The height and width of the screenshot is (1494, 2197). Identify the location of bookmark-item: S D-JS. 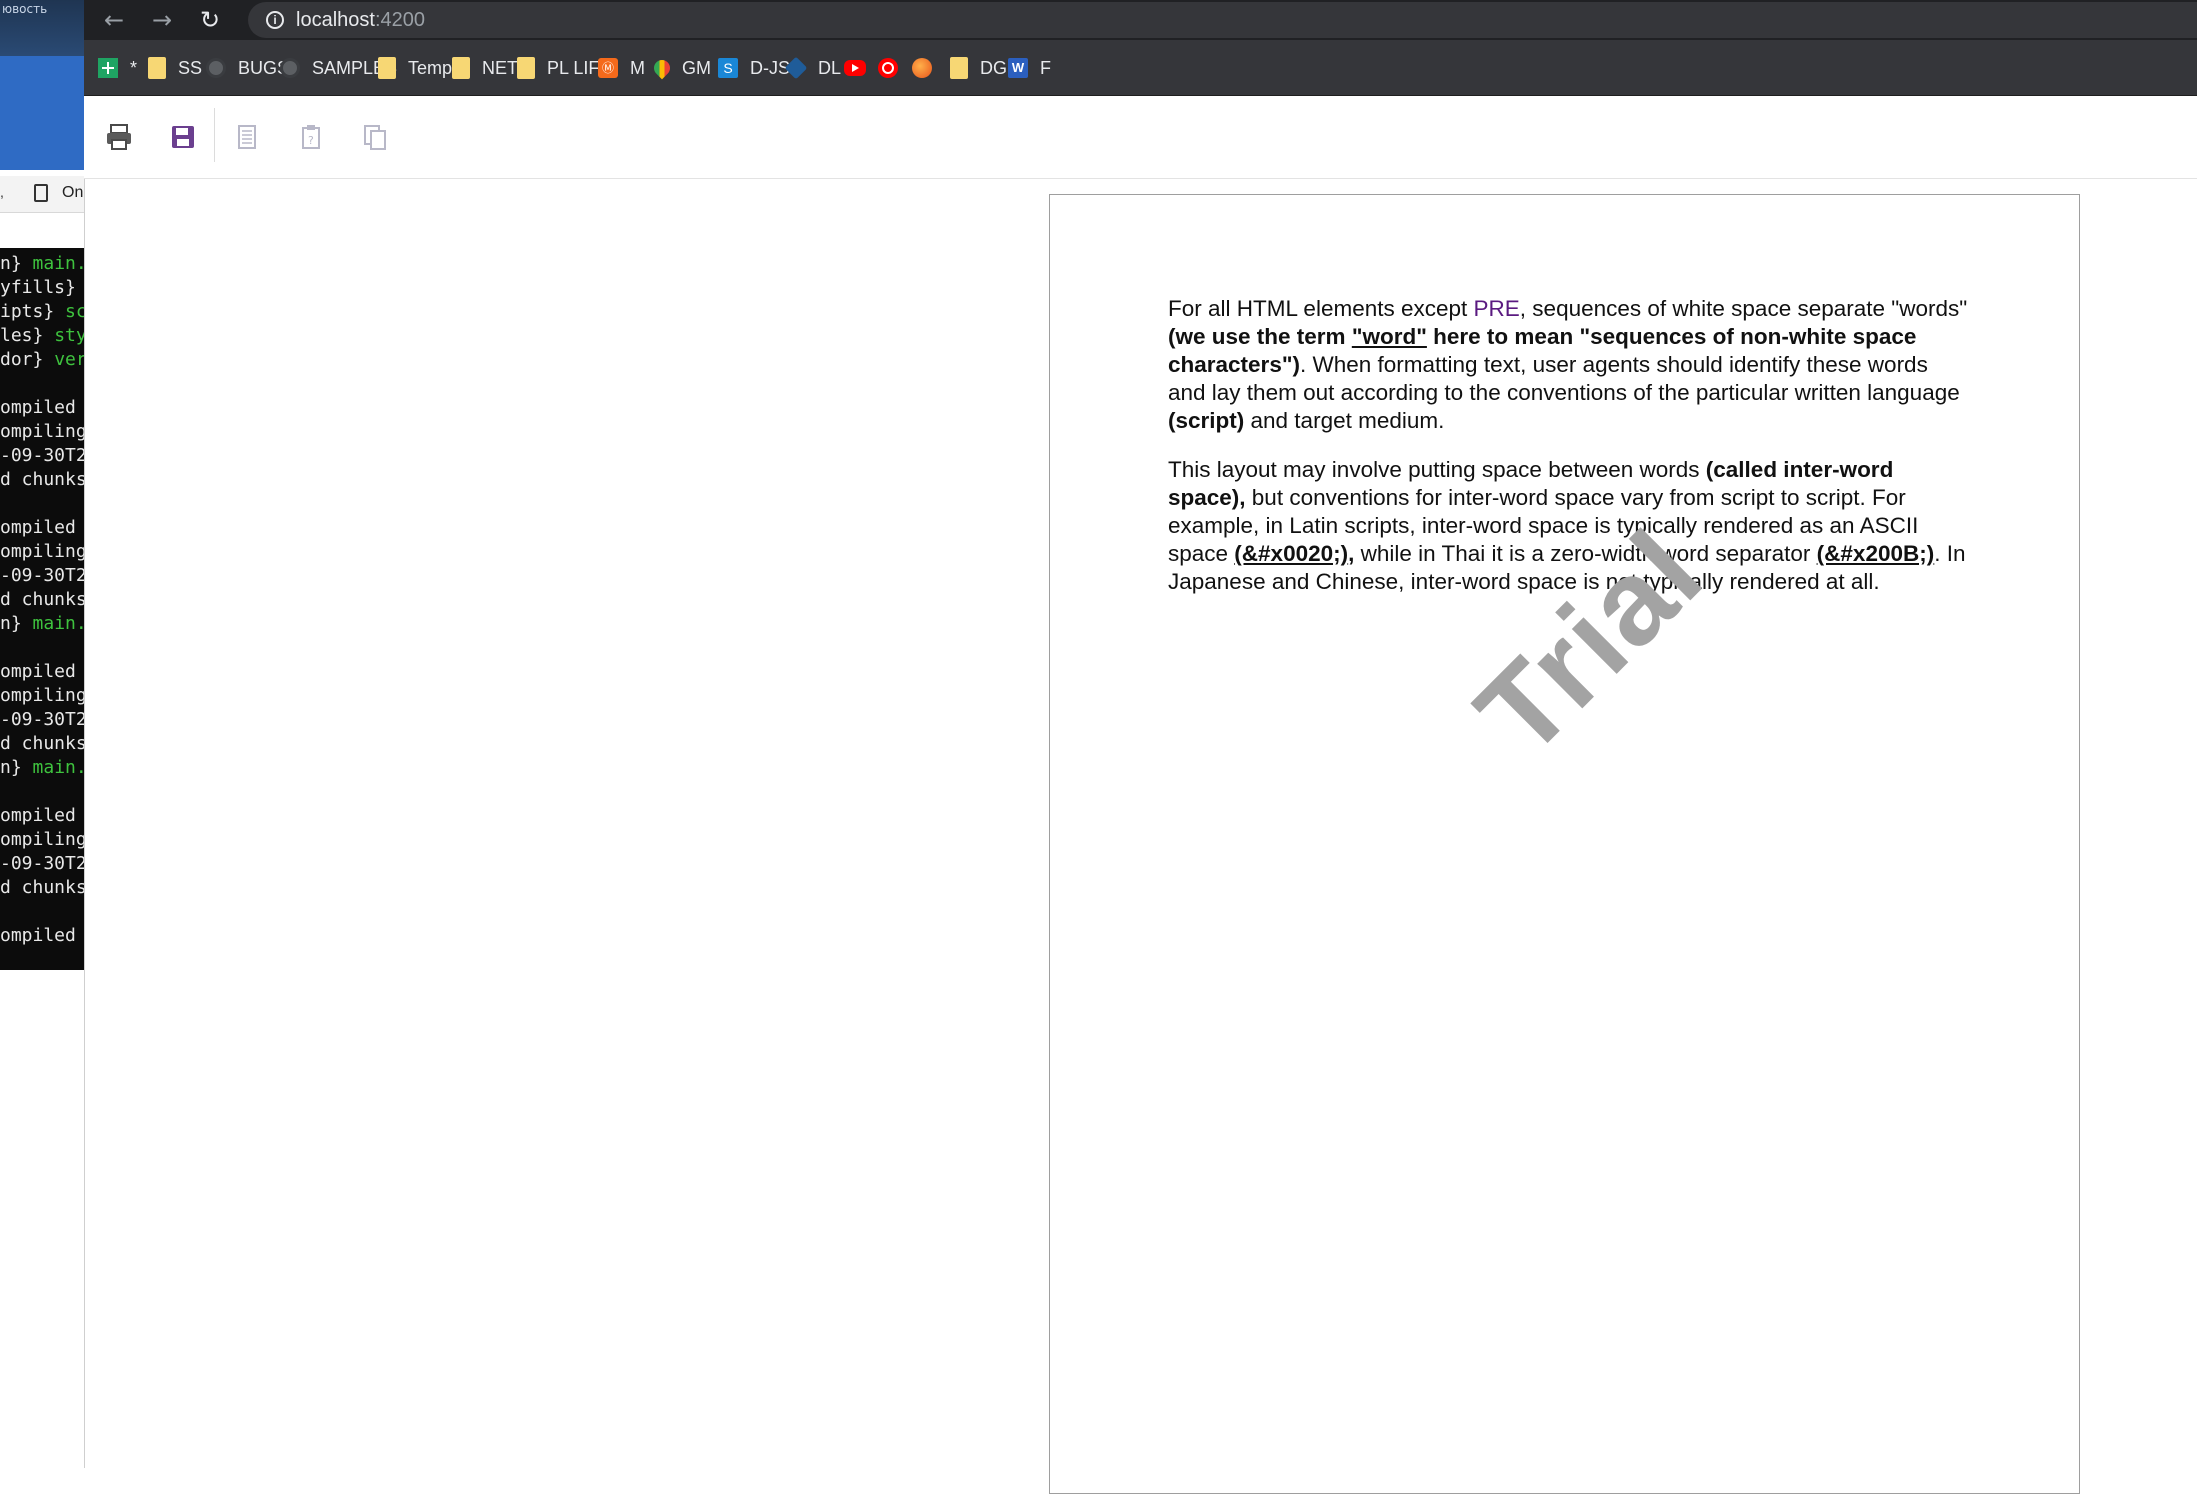
(754, 68).